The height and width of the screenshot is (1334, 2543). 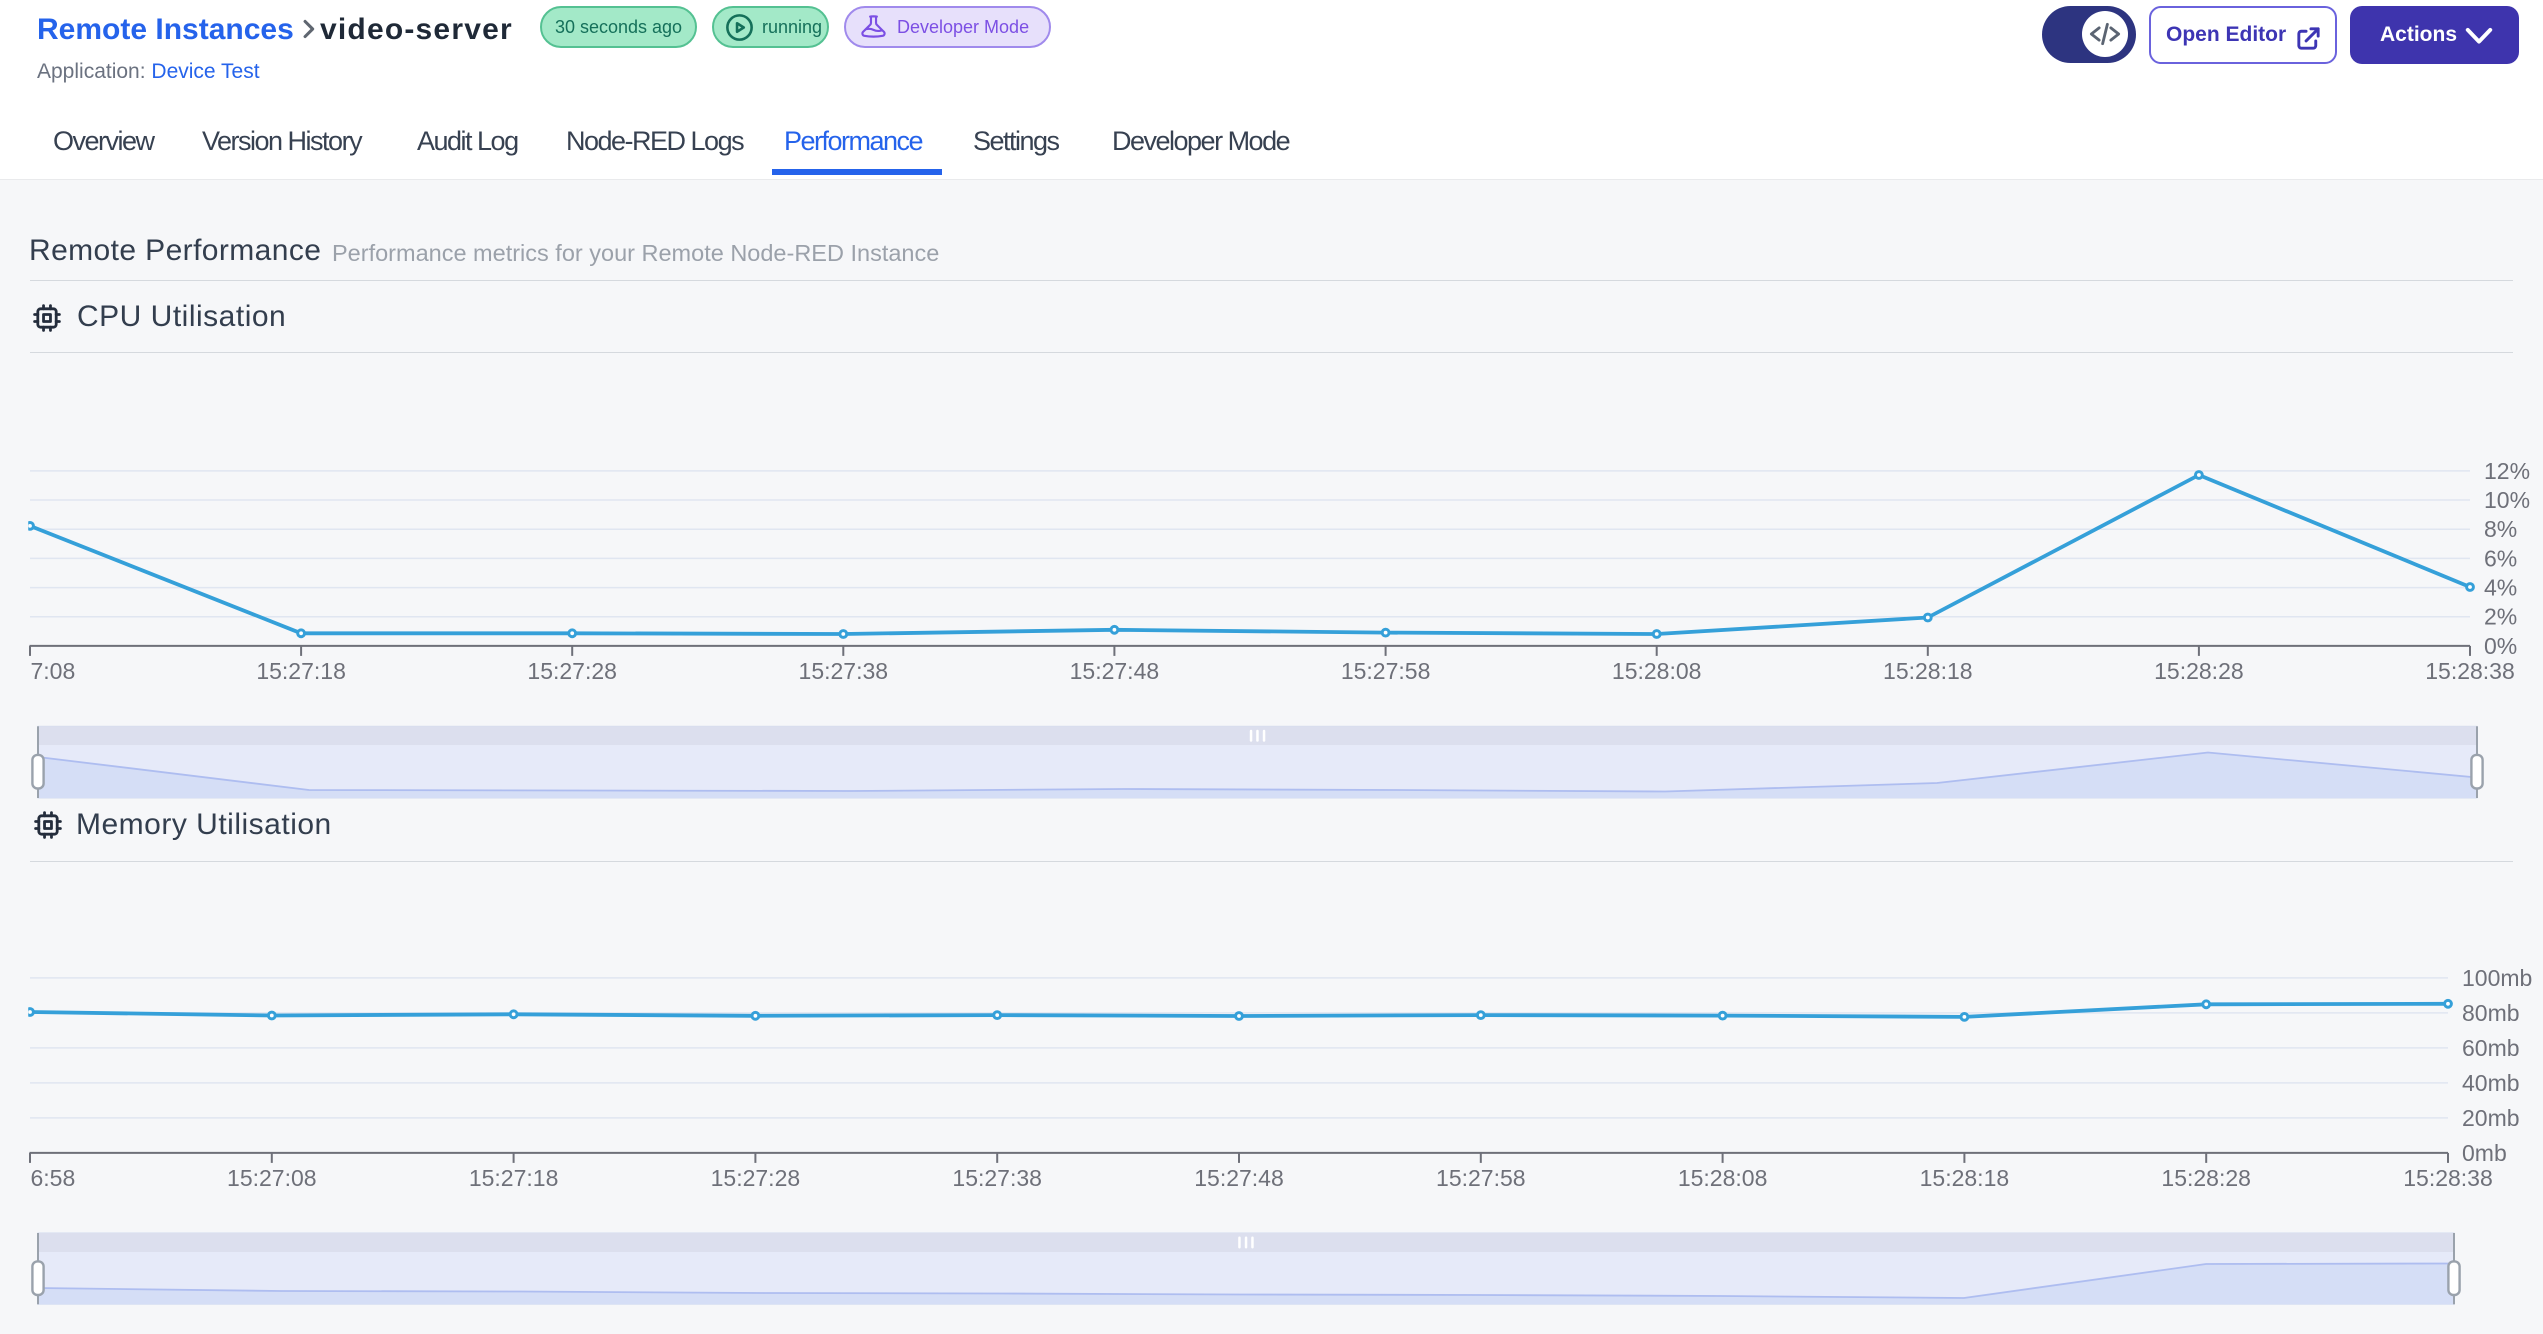 I want to click on svg-text: 6%, so click(x=2500, y=558).